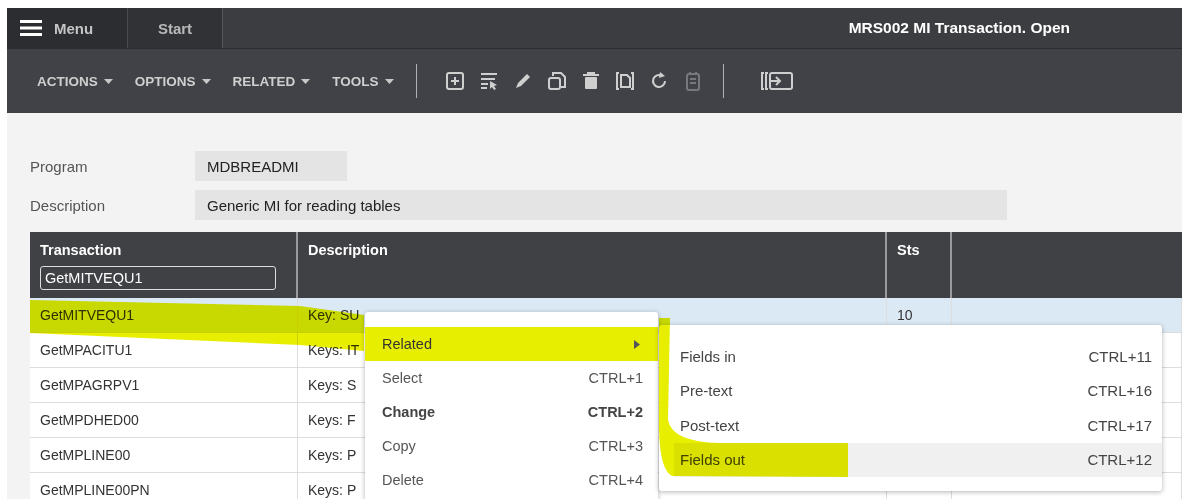  I want to click on window-title: MRS002 MI Transaction. Open, so click(959, 28).